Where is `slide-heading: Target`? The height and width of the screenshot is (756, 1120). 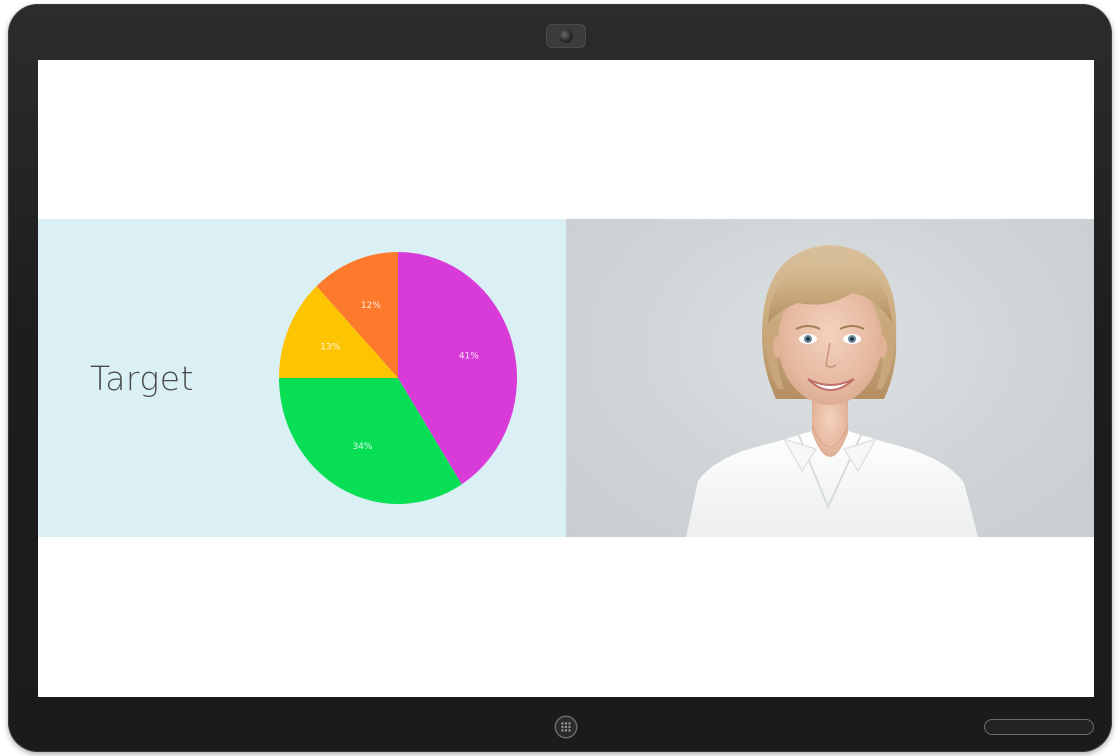 slide-heading: Target is located at coordinates (142, 378).